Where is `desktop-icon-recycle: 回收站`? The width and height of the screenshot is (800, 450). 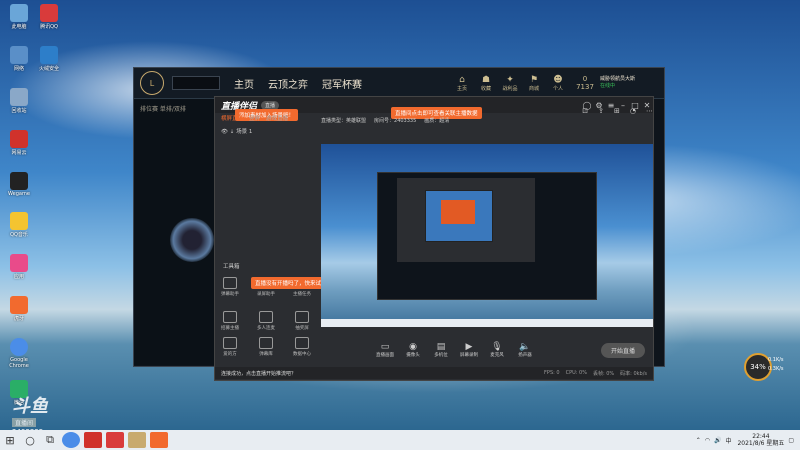
desktop-icon-recycle: 回收站 is located at coordinates (19, 101).